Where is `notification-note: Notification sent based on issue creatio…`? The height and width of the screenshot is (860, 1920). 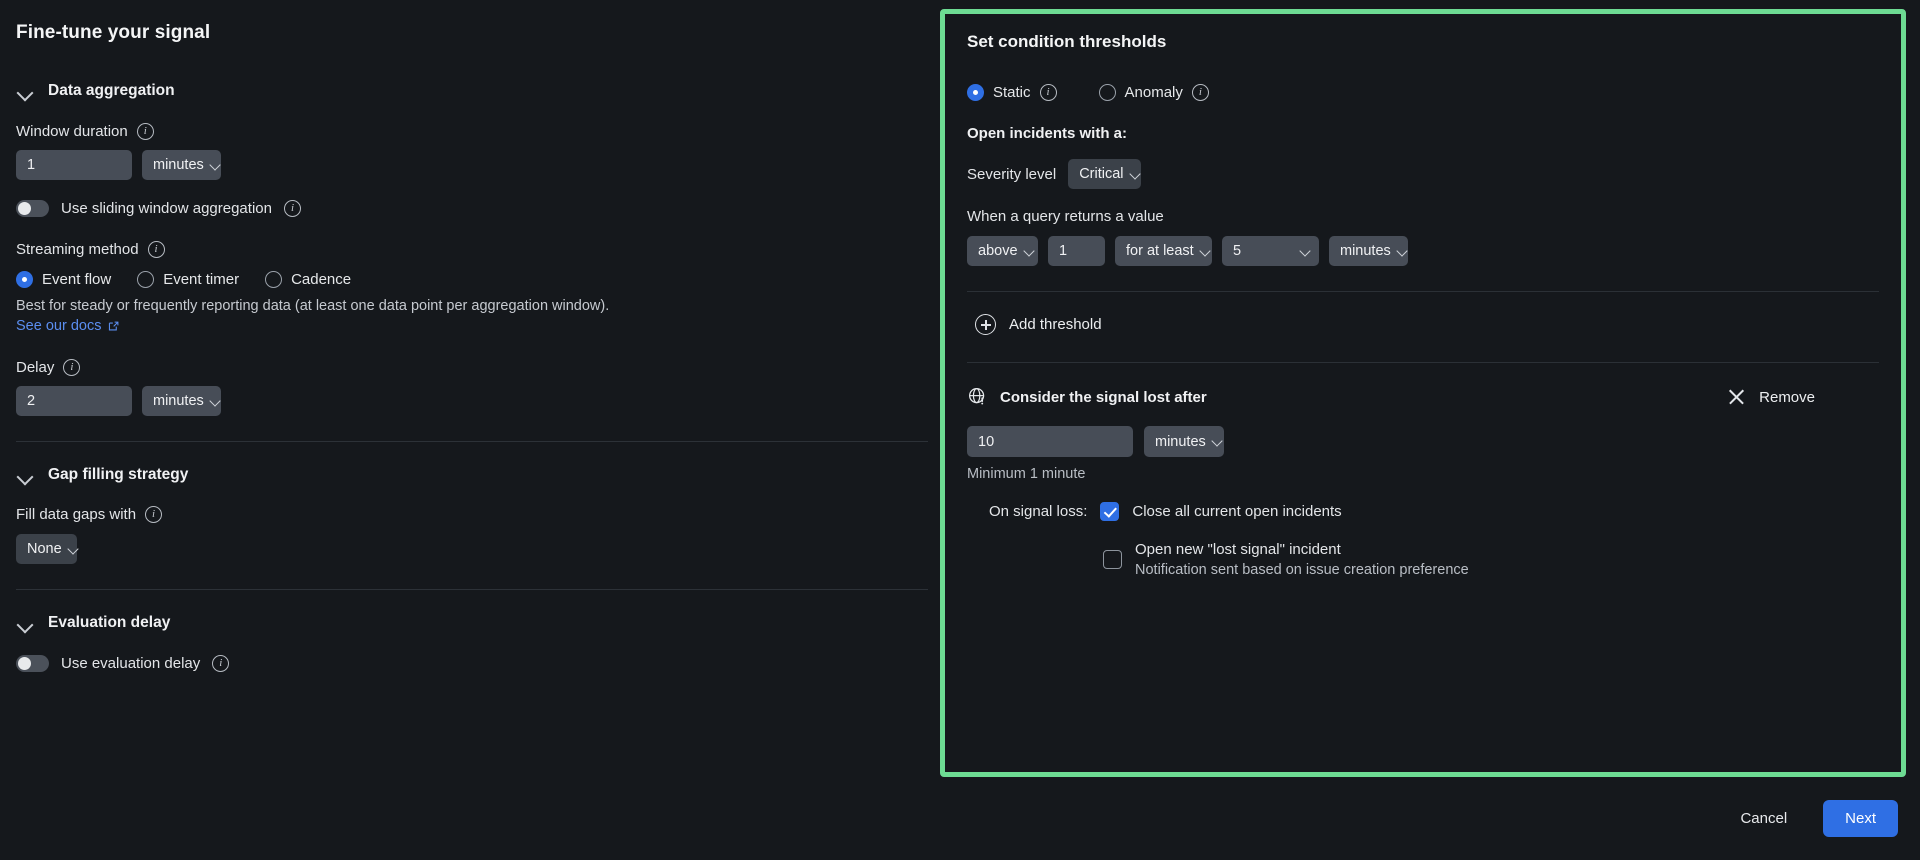
notification-note: Notification sent based on issue creatio… is located at coordinates (1302, 570).